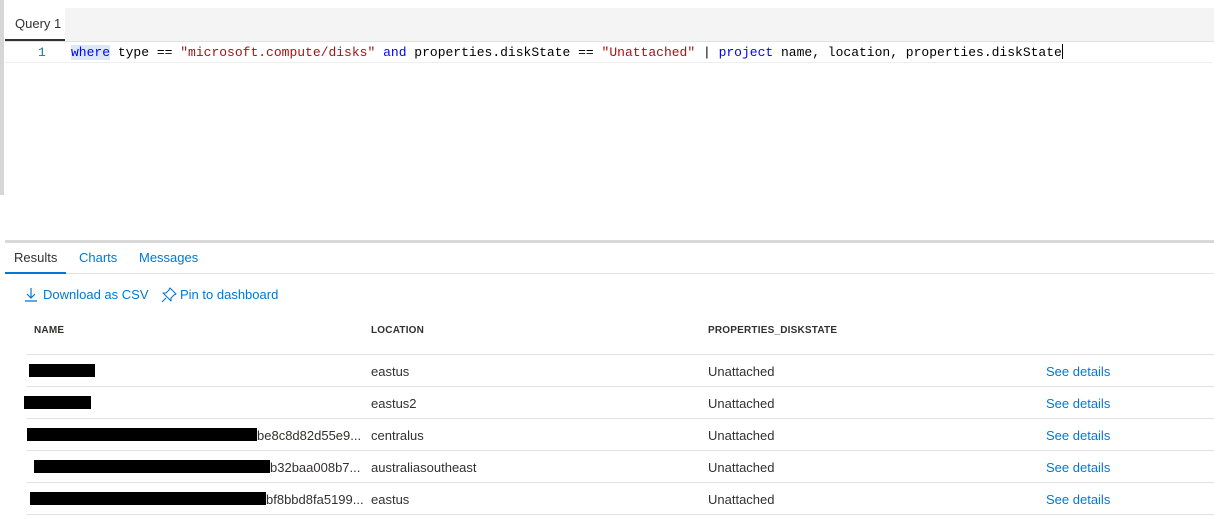  What do you see at coordinates (504, 52) in the screenshot?
I see `code-text: properties.diskState ==` at bounding box center [504, 52].